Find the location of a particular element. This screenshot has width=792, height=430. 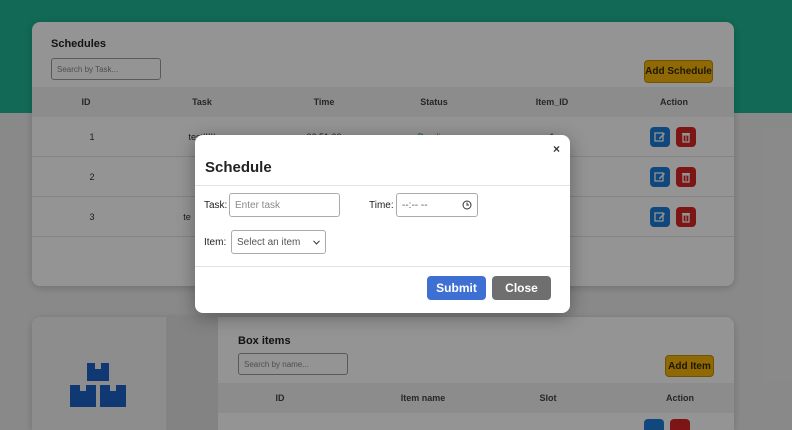

modal-footer-divider is located at coordinates (382, 266).